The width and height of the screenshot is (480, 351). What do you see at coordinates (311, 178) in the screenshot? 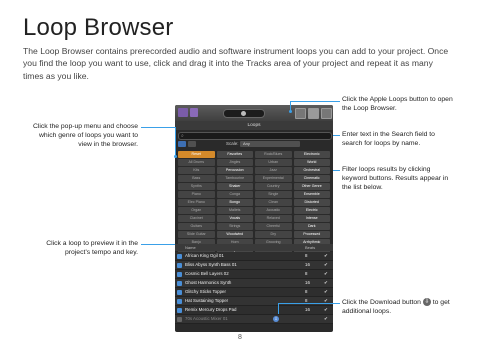
I see `keyword-button: Cinematic` at bounding box center [311, 178].